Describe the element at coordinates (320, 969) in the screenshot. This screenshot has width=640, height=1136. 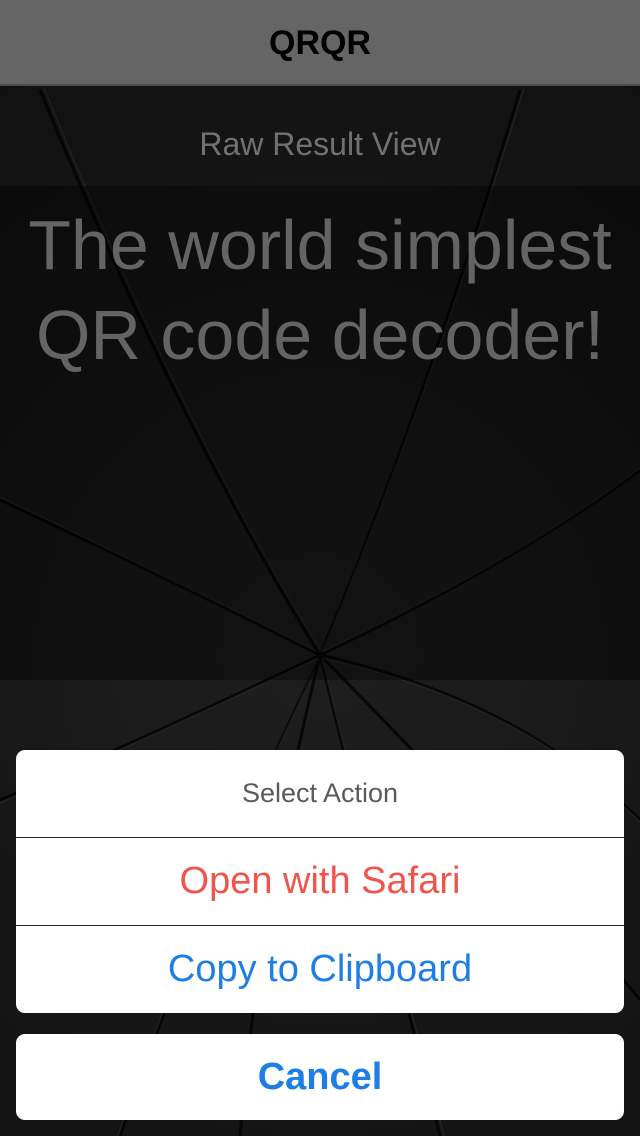
I see `copy-to-clipboard-button: Copy to Clipboard` at that location.